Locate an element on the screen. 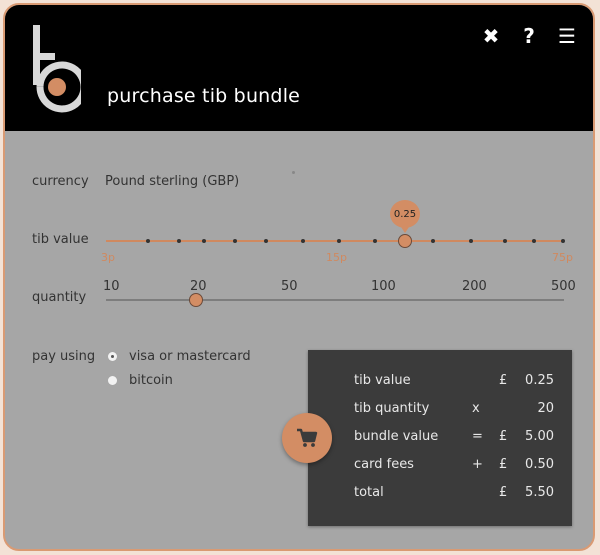 The height and width of the screenshot is (555, 600). summary-operator: x is located at coordinates (476, 408).